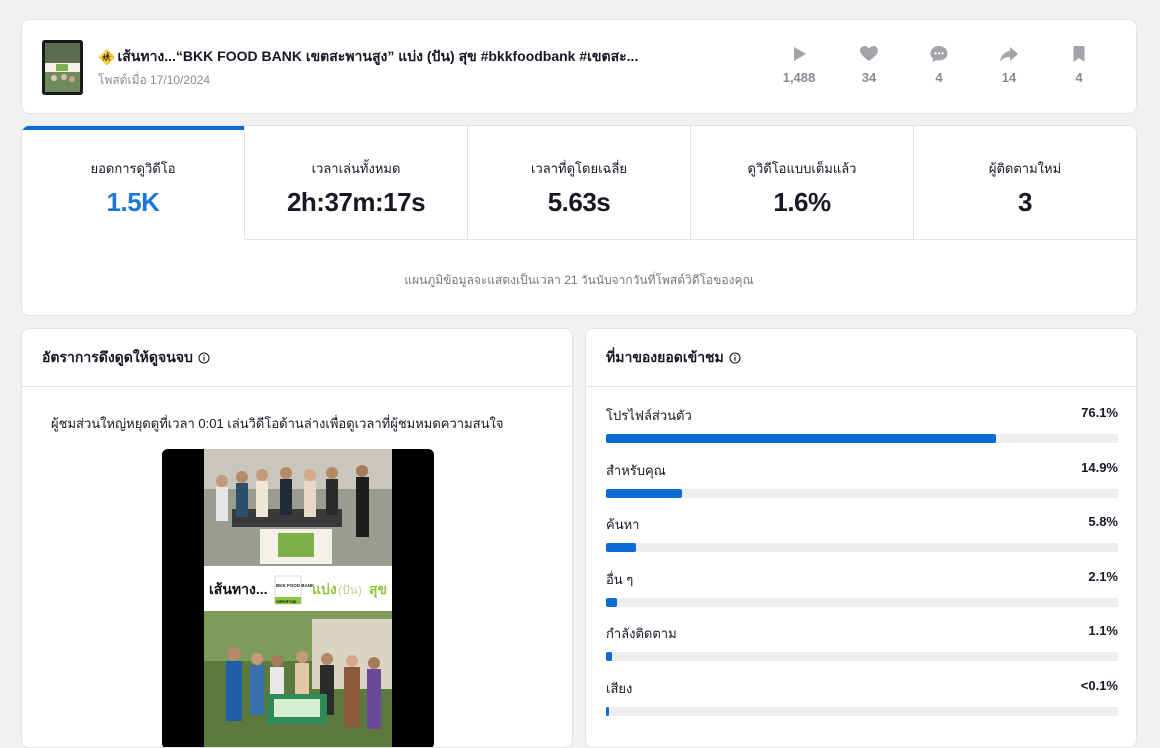 This screenshot has height=748, width=1160. What do you see at coordinates (350, 590) in the screenshot?
I see `video-overlay-paren: (ปัน)` at bounding box center [350, 590].